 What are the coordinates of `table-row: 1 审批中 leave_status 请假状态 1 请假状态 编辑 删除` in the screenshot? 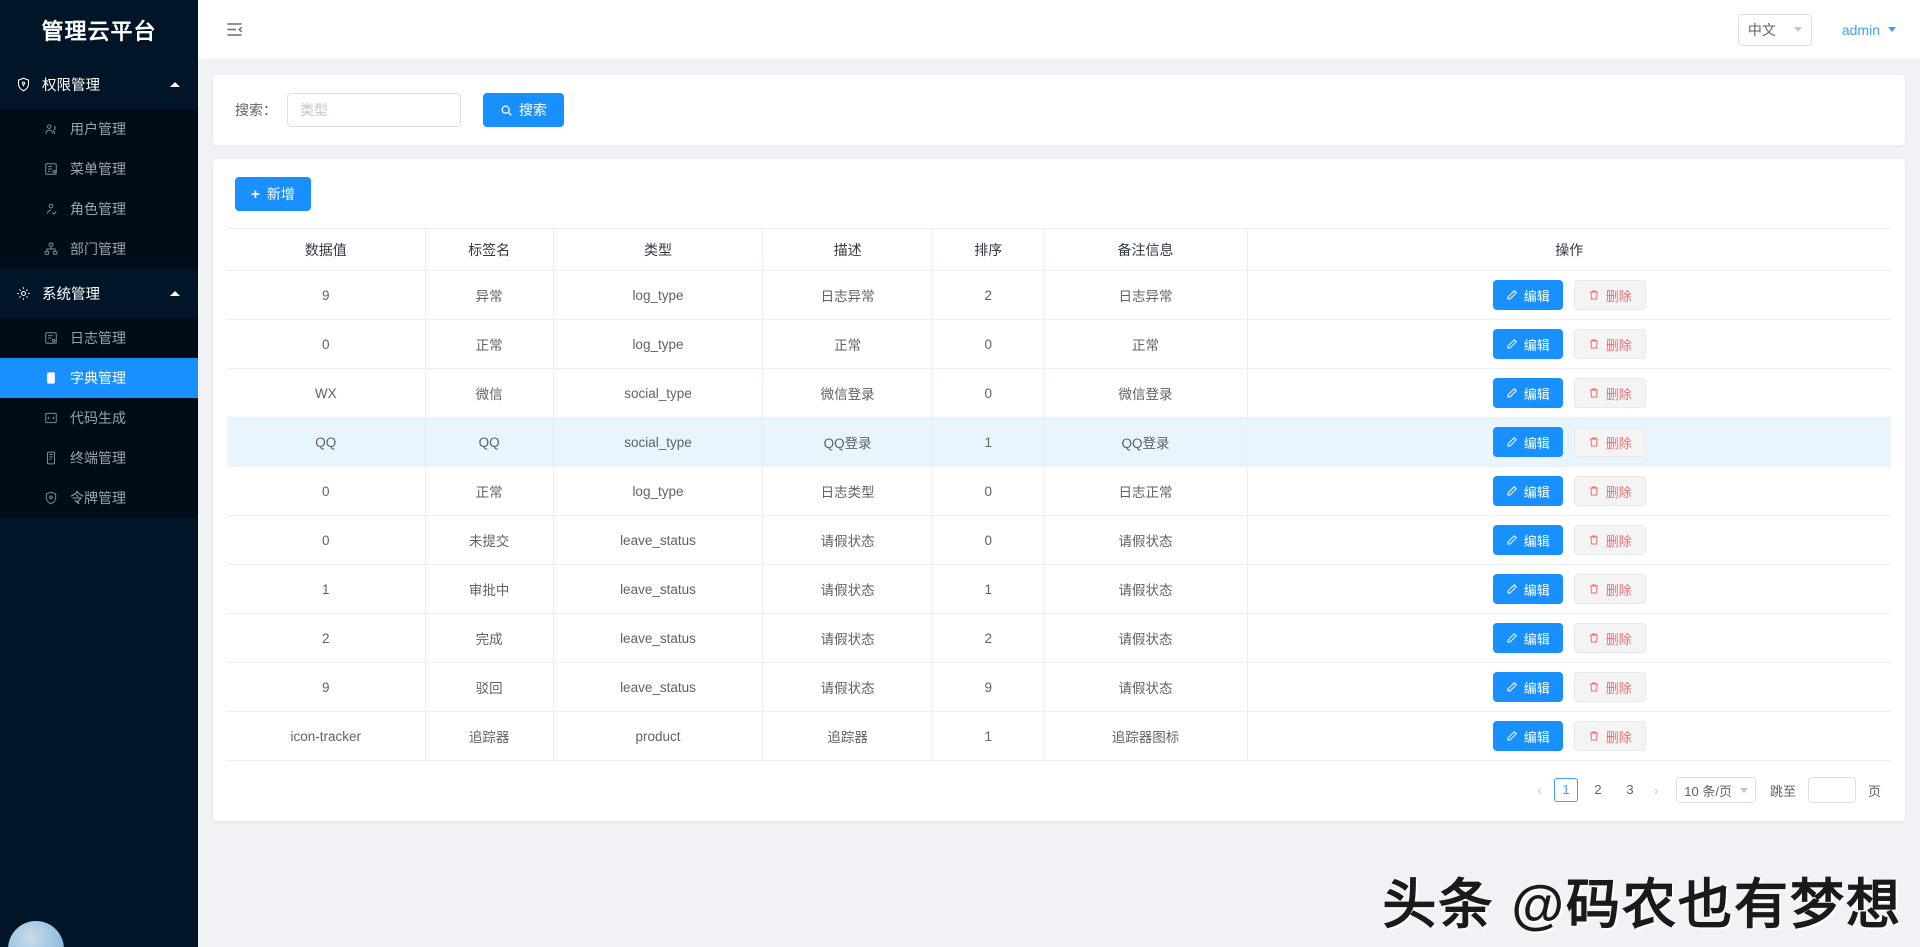 It's located at (1059, 589).